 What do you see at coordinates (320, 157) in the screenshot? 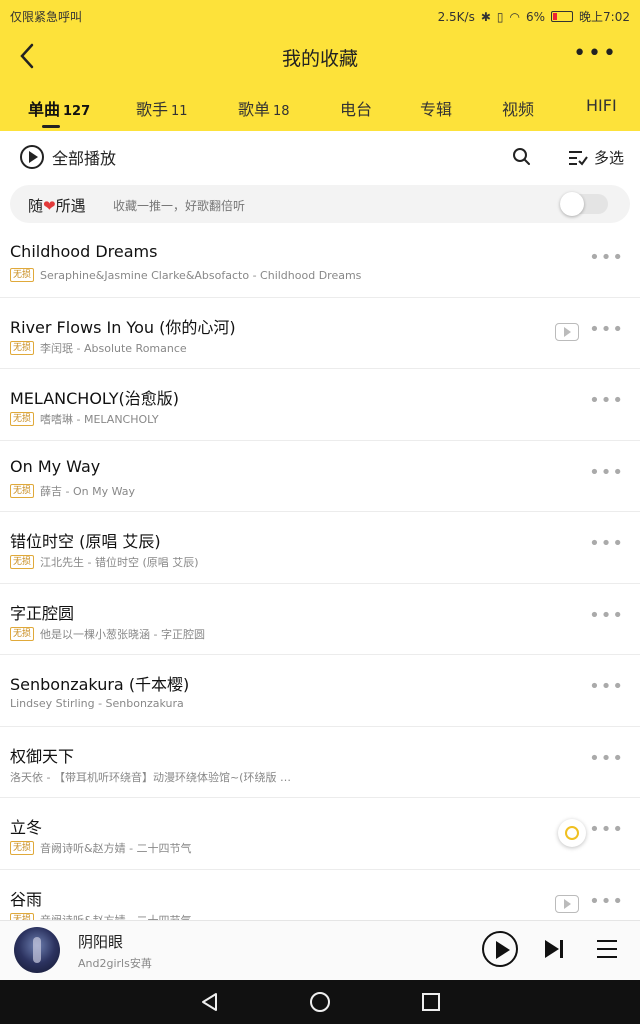
I see `toolbar: 全部播放 多选` at bounding box center [320, 157].